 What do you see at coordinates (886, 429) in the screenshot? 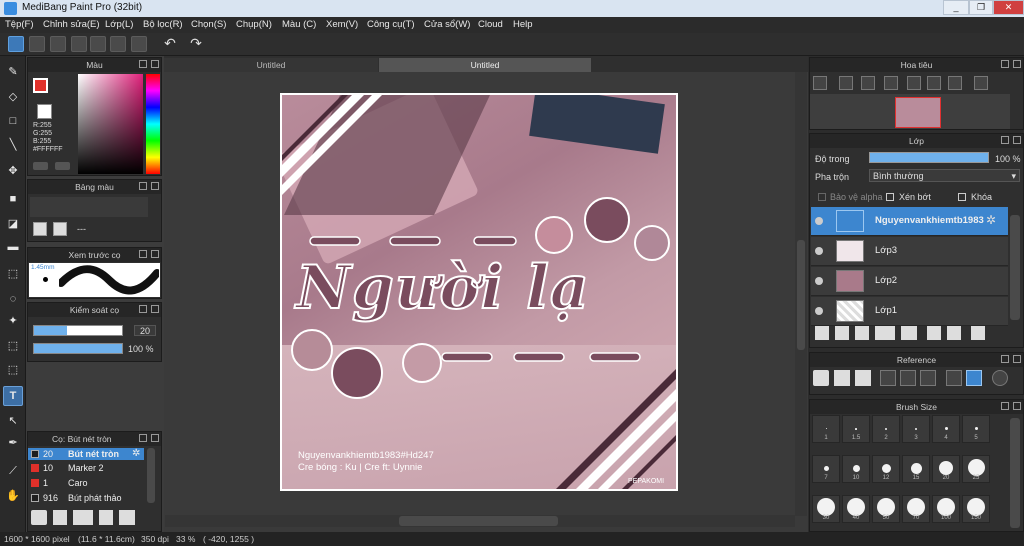
I see `brush-size-cell: 2` at bounding box center [886, 429].